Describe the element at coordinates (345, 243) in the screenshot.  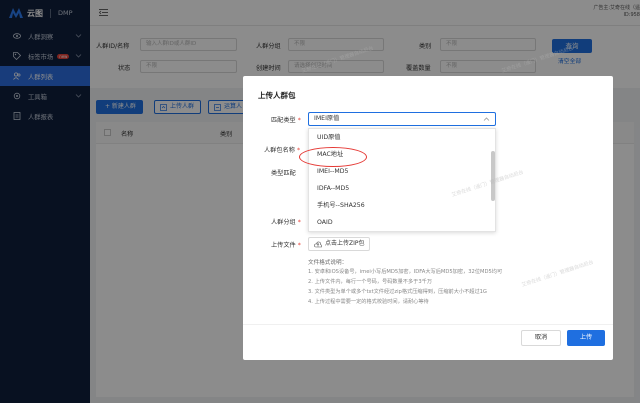
I see `upload-zip-label: 点击上传ZIP包` at that location.